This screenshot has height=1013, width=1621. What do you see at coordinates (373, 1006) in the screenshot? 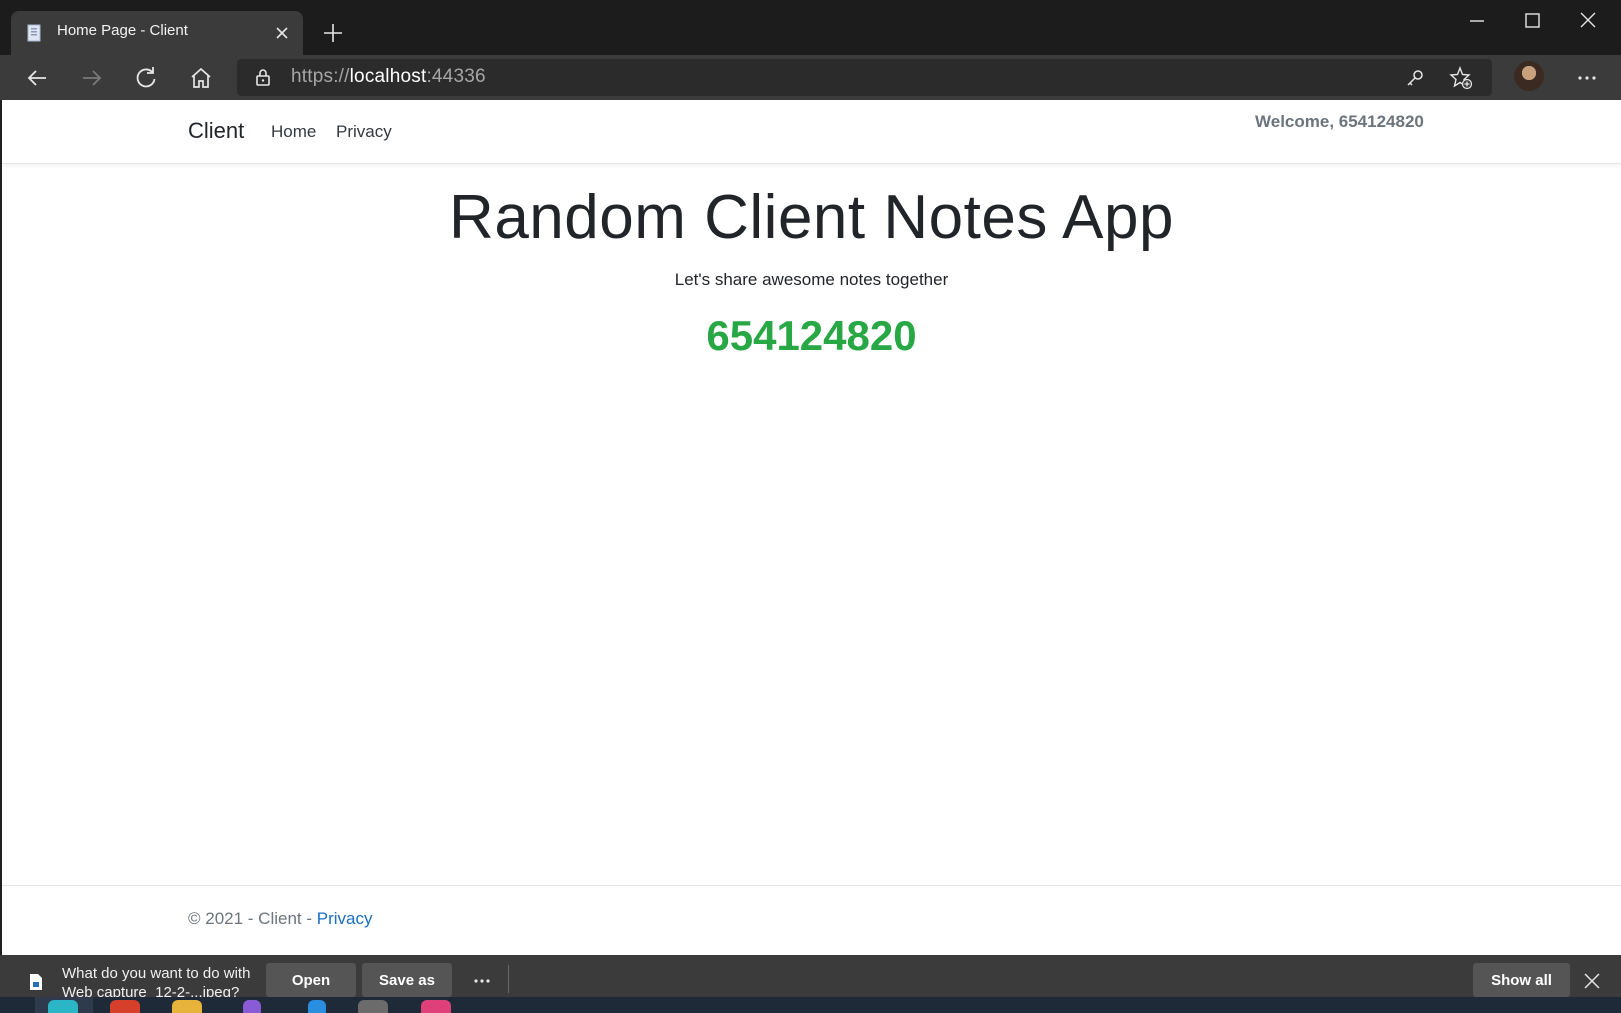
I see `window-taskbar-icon` at bounding box center [373, 1006].